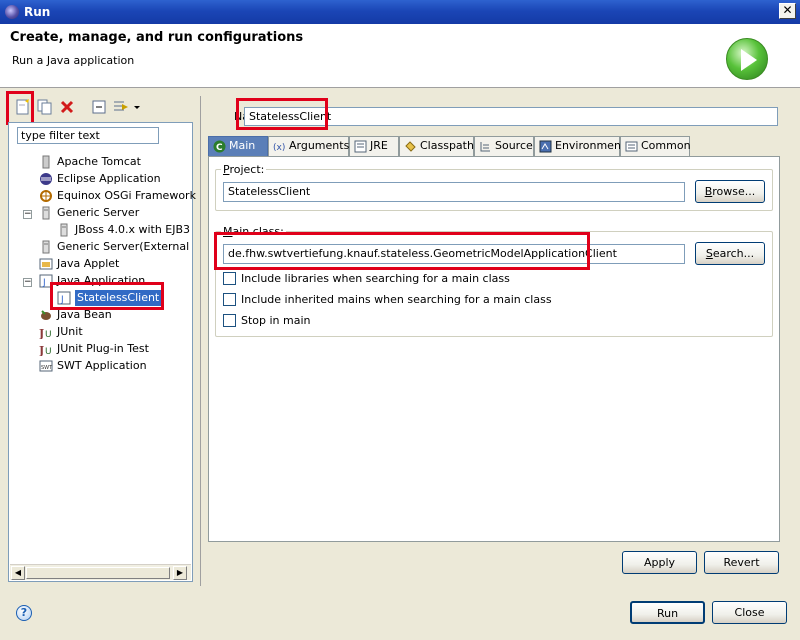 This screenshot has height=640, width=800. Describe the element at coordinates (46, 264) in the screenshot. I see `applet-icon` at that location.